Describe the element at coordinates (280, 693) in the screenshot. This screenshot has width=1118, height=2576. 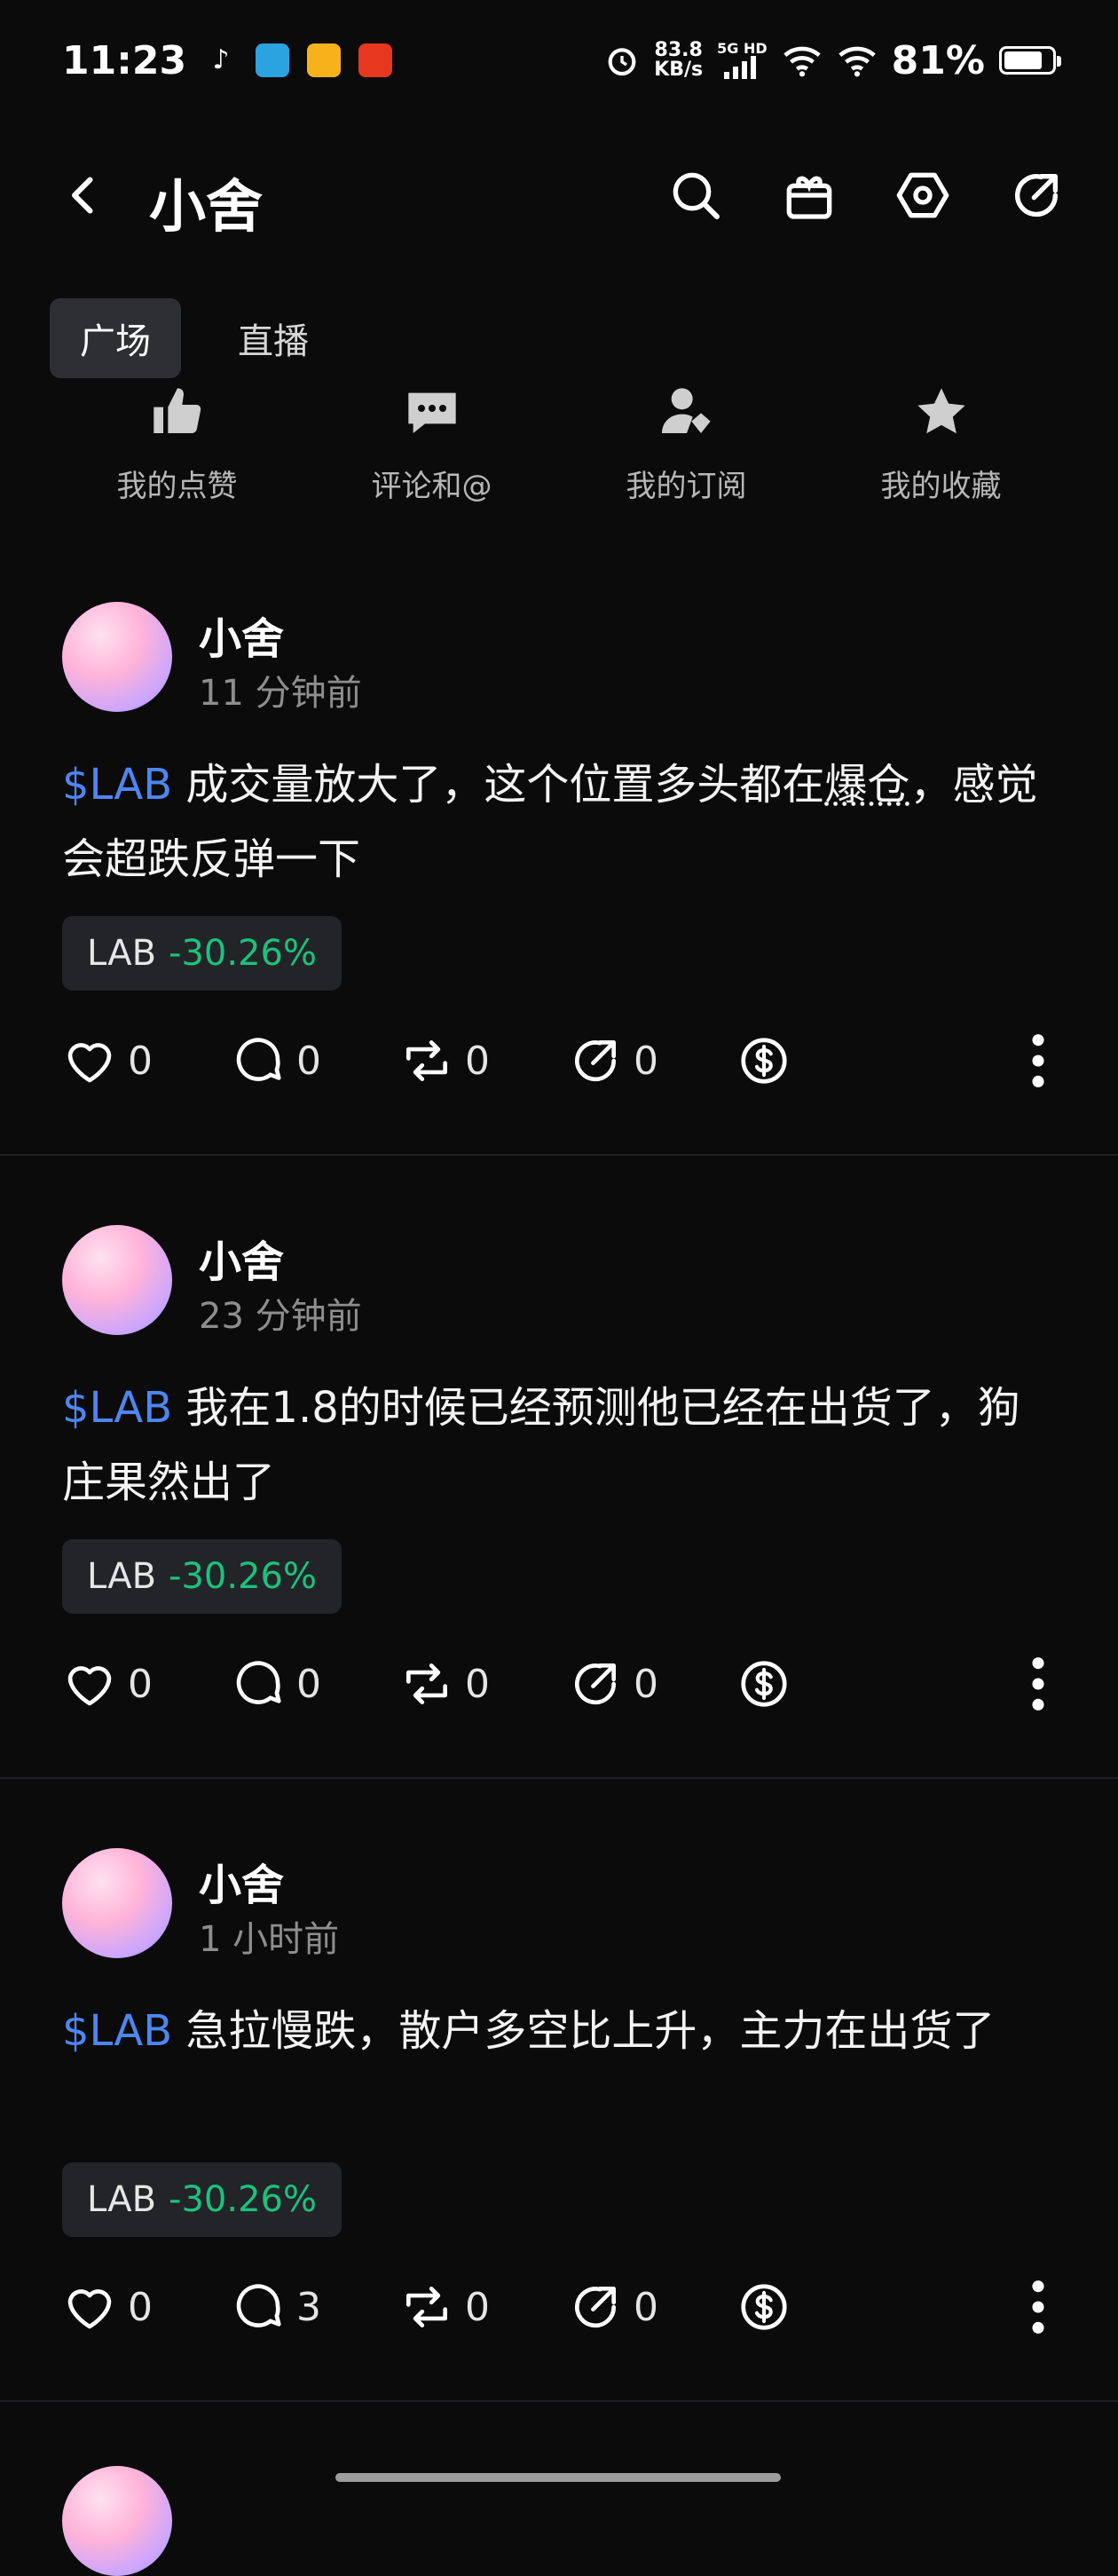
I see `post-time: 11 分钟前` at that location.